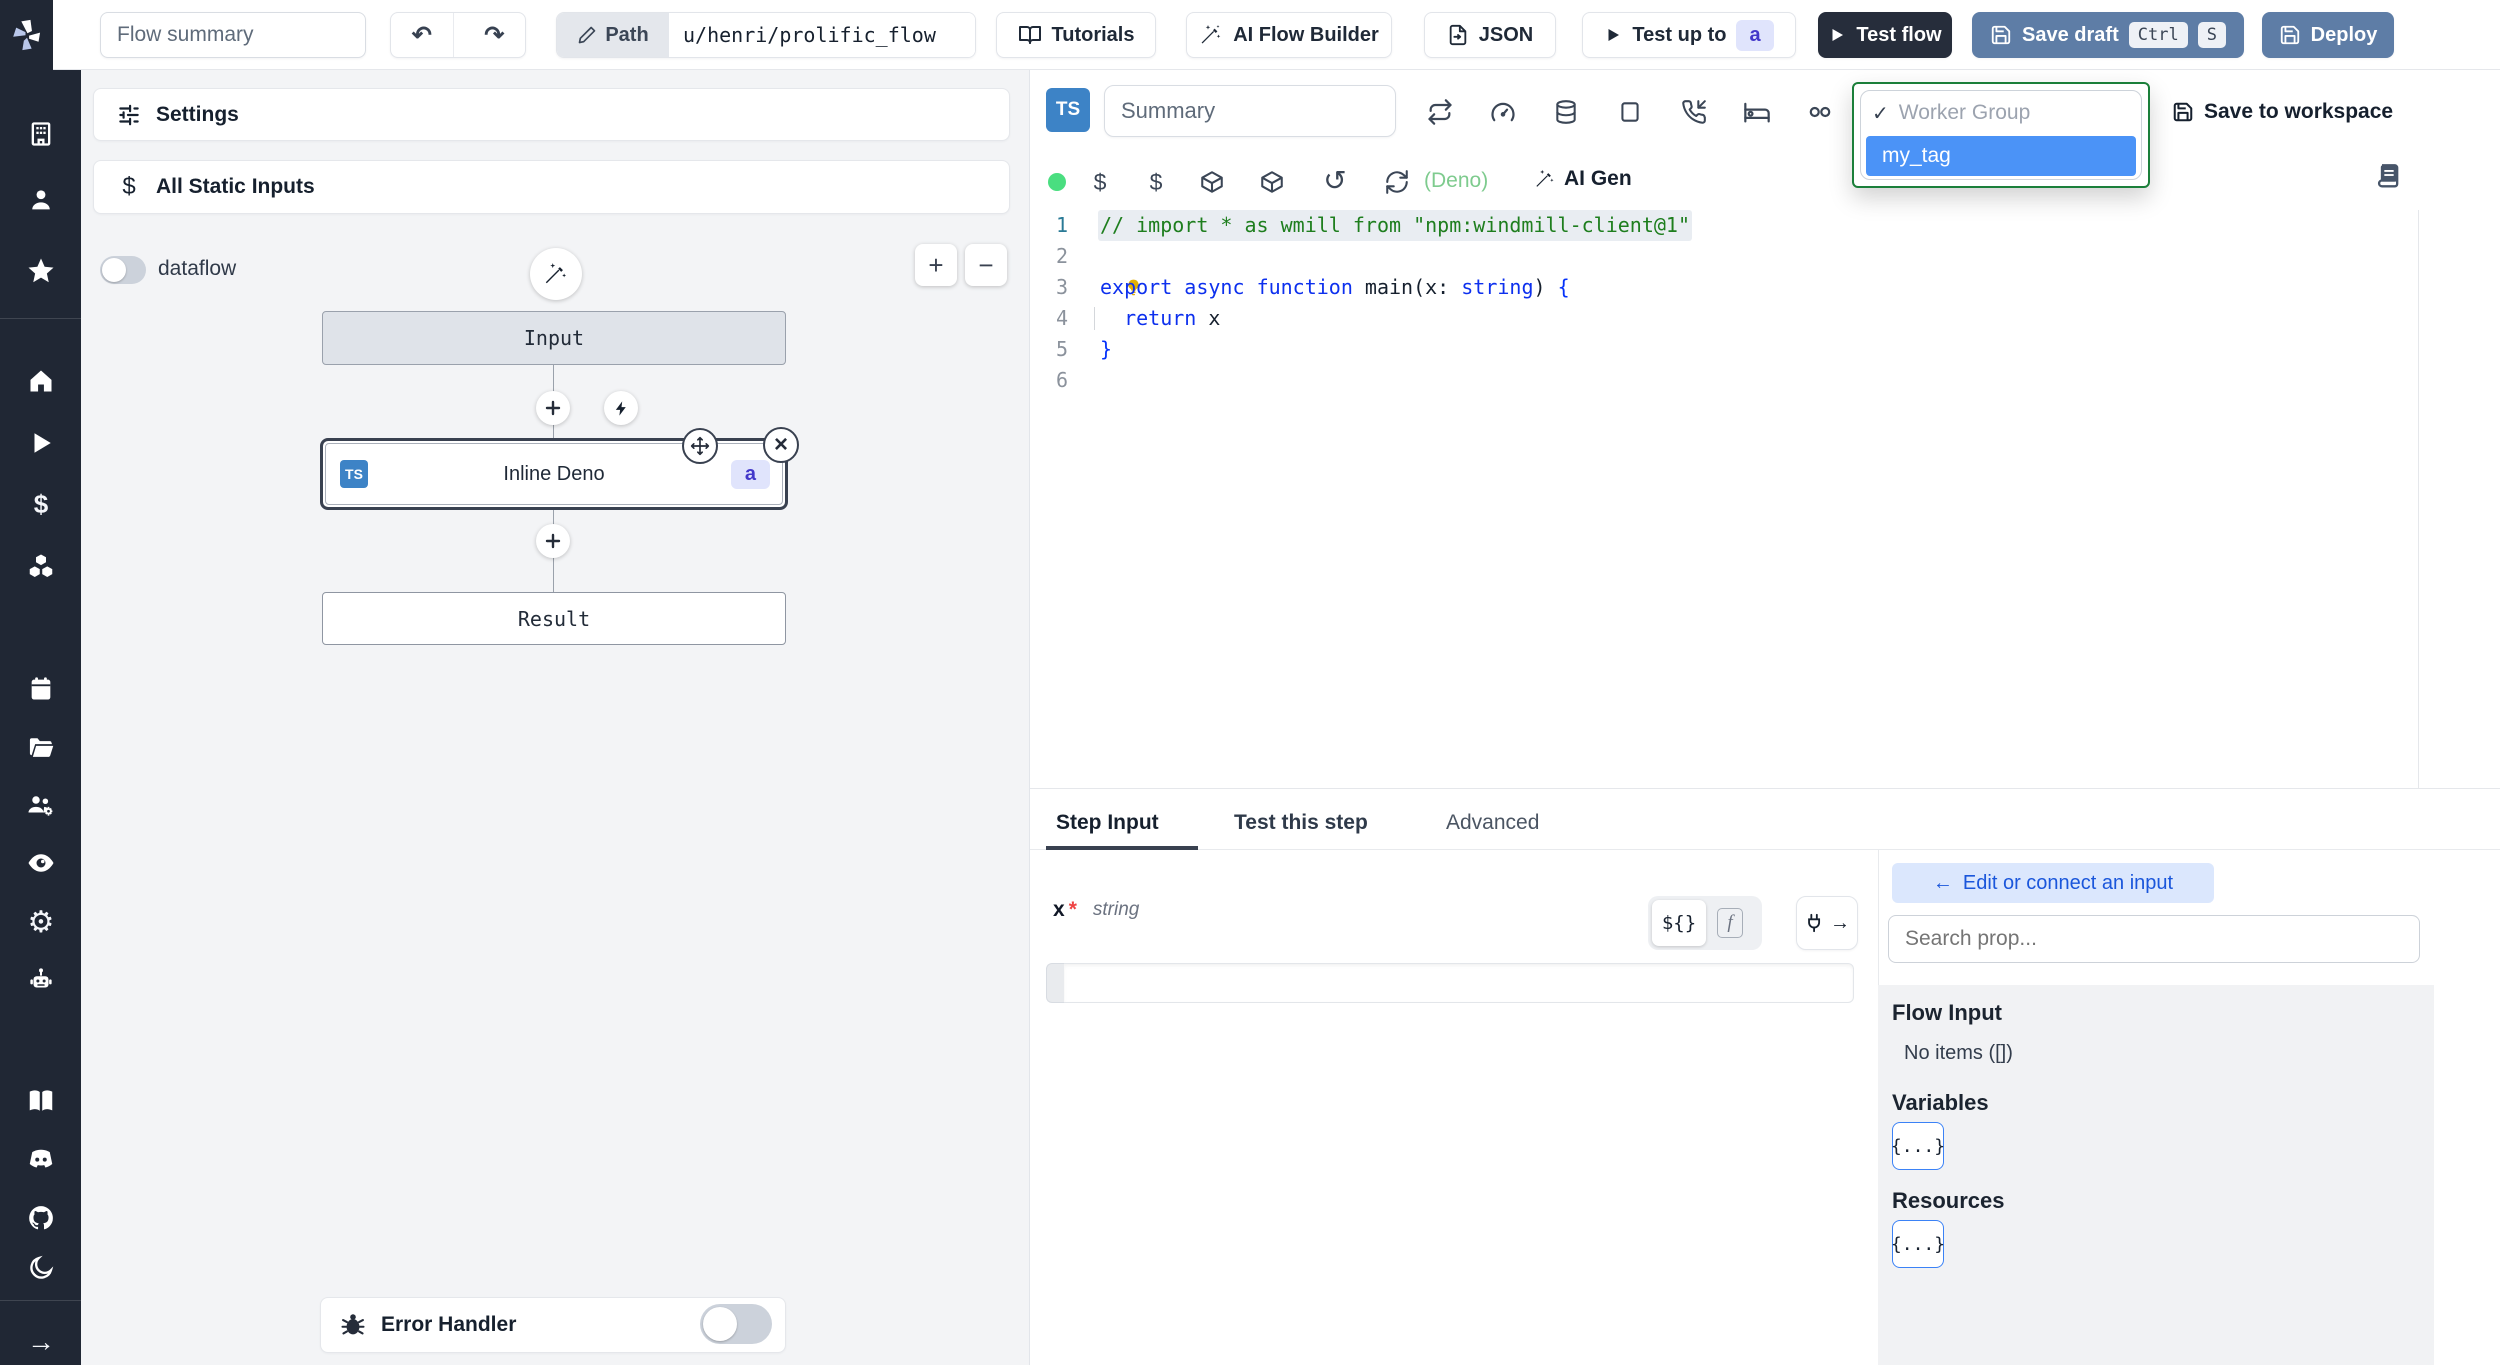  I want to click on favorites-star-icon, so click(41, 271).